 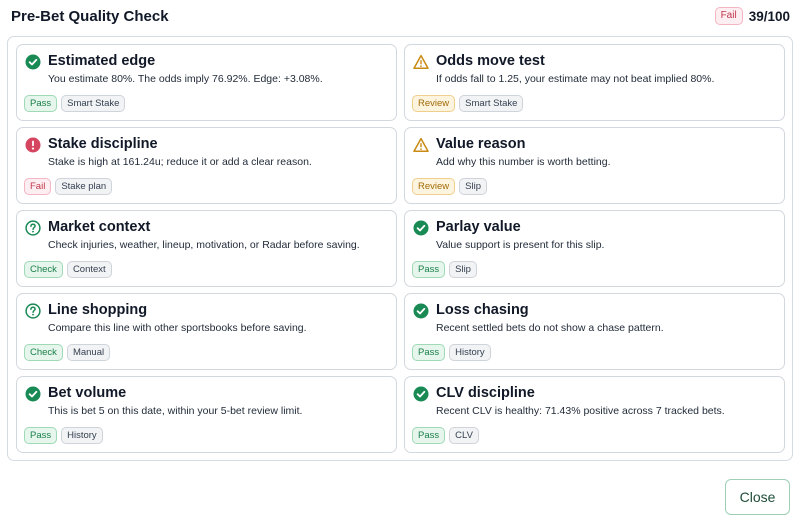 I want to click on score-value: 39/100, so click(x=769, y=16).